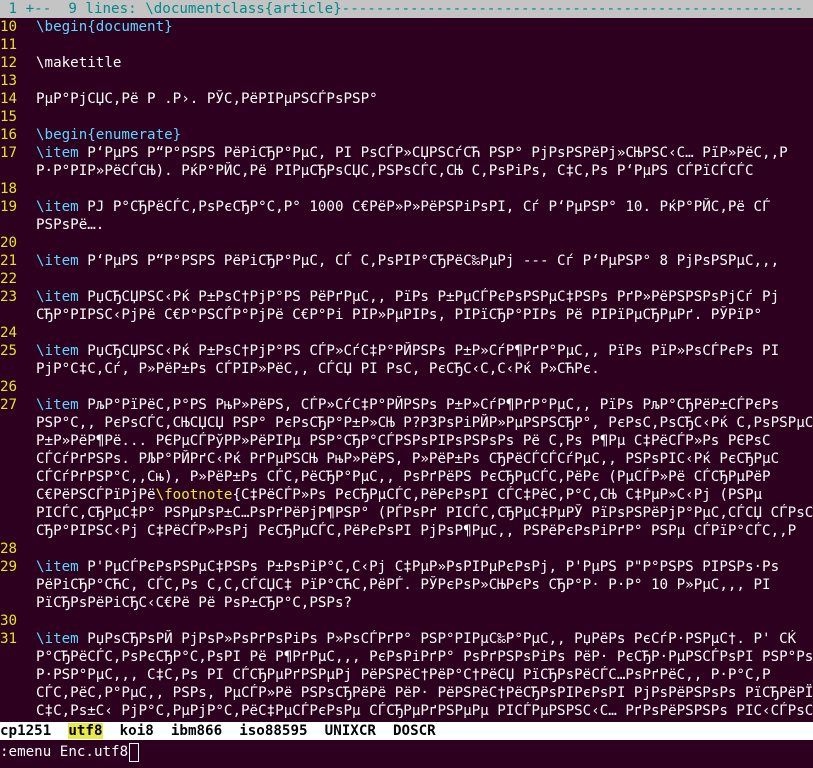  Describe the element at coordinates (9, 45) in the screenshot. I see `line-number: 11` at that location.